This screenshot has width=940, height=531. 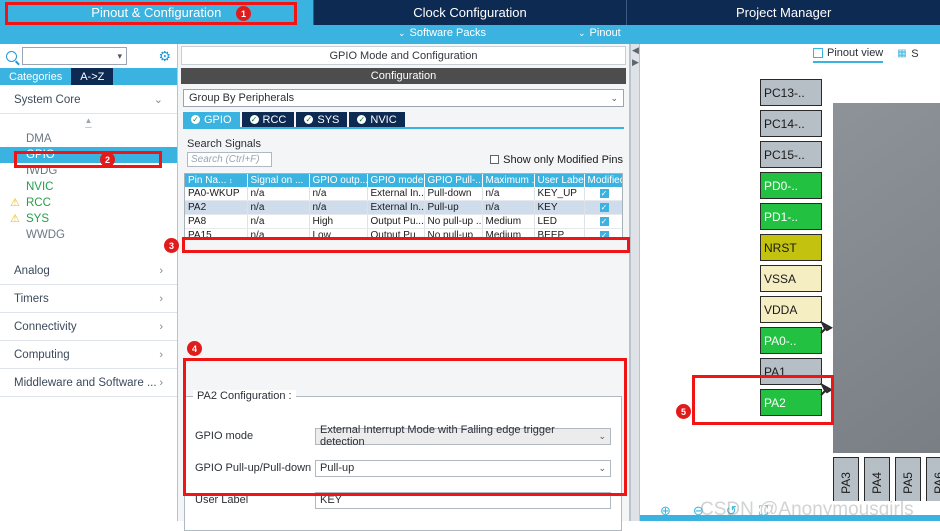 What do you see at coordinates (243, 13) in the screenshot?
I see `annotation-badge-1: 1` at bounding box center [243, 13].